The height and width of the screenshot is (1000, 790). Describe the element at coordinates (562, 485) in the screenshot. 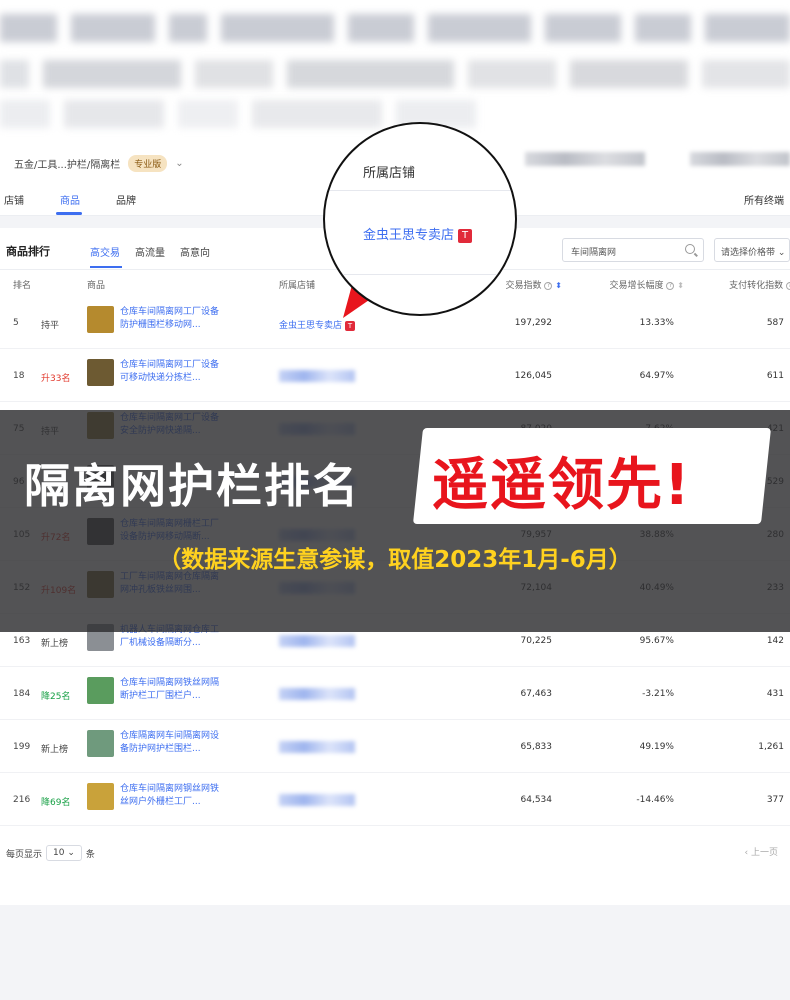

I see `banner-highlight: 遥遥领先!` at that location.